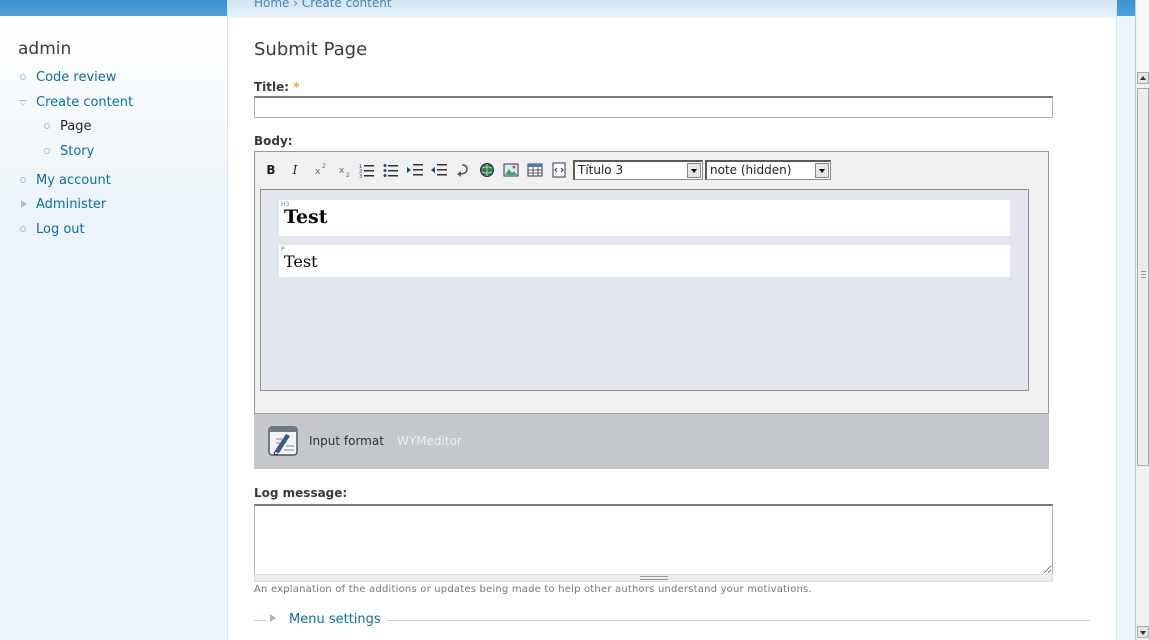 This screenshot has height=640, width=1149. I want to click on paragraph-block: P Test, so click(644, 261).